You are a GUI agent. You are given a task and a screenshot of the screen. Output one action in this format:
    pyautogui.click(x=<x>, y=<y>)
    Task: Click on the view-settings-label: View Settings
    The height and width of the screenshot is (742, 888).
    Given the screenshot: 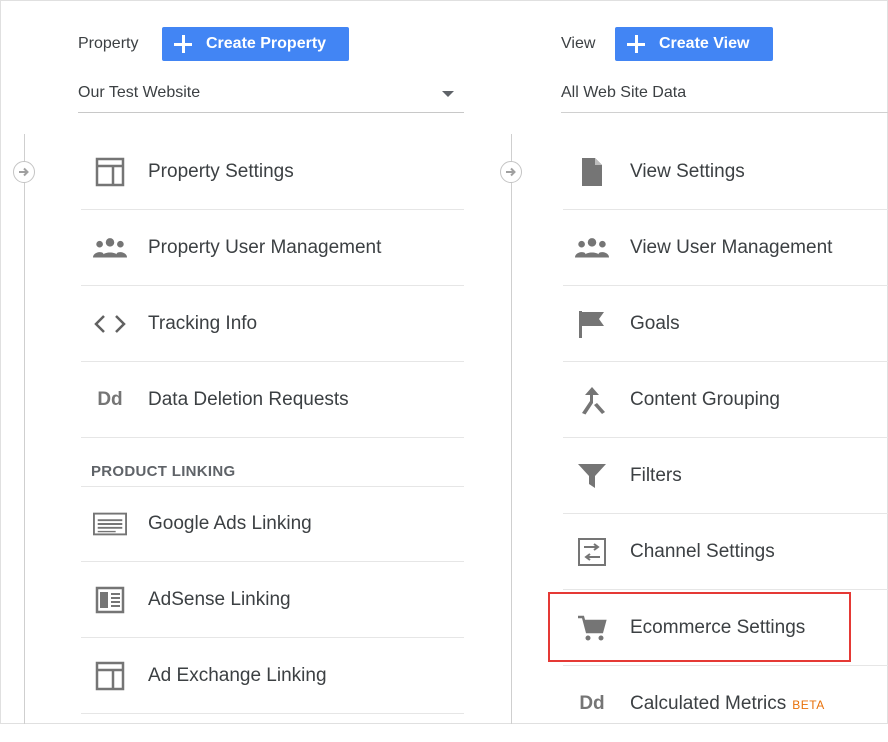 What is the action you would take?
    pyautogui.click(x=687, y=171)
    